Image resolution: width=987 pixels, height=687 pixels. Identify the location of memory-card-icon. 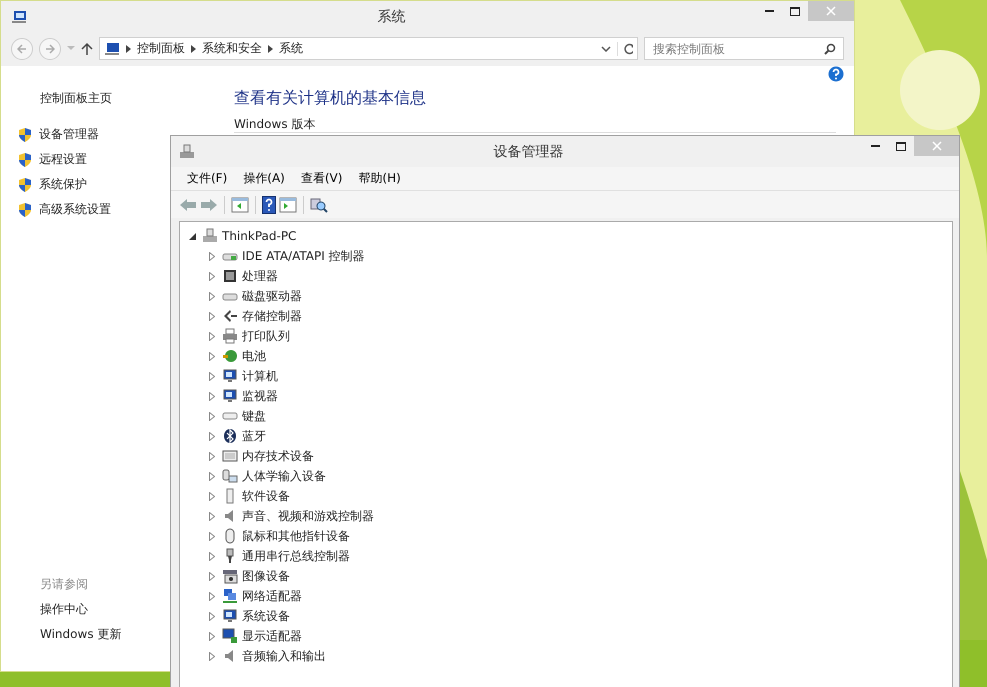
(230, 456).